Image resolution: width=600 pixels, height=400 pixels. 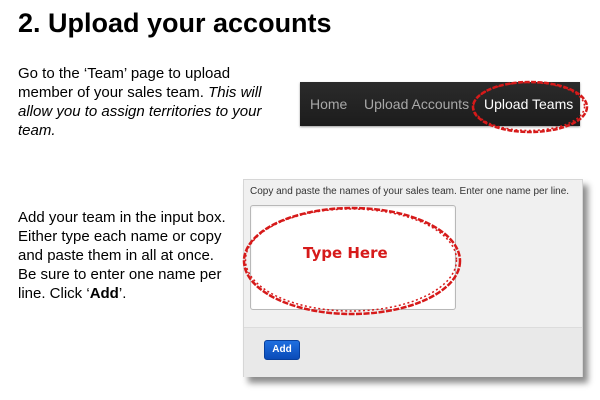 What do you see at coordinates (413, 352) in the screenshot?
I see `form-footer: Add` at bounding box center [413, 352].